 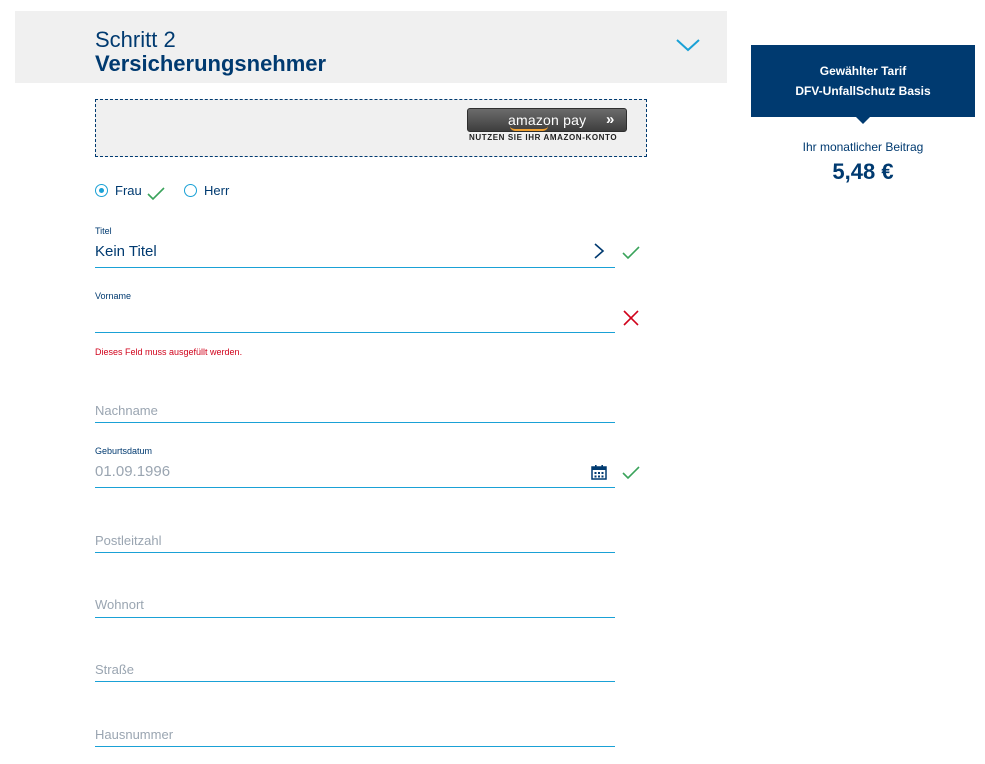 I want to click on amazon-pay-box: amazon pay » NUTZEN SIE IHR AMAZON-KONTO, so click(x=371, y=128).